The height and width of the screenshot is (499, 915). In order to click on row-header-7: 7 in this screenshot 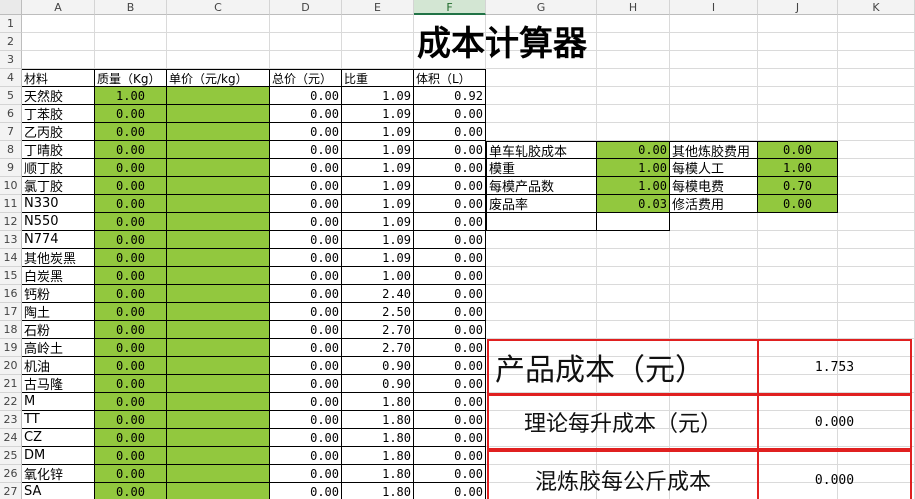, I will do `click(11, 132)`.